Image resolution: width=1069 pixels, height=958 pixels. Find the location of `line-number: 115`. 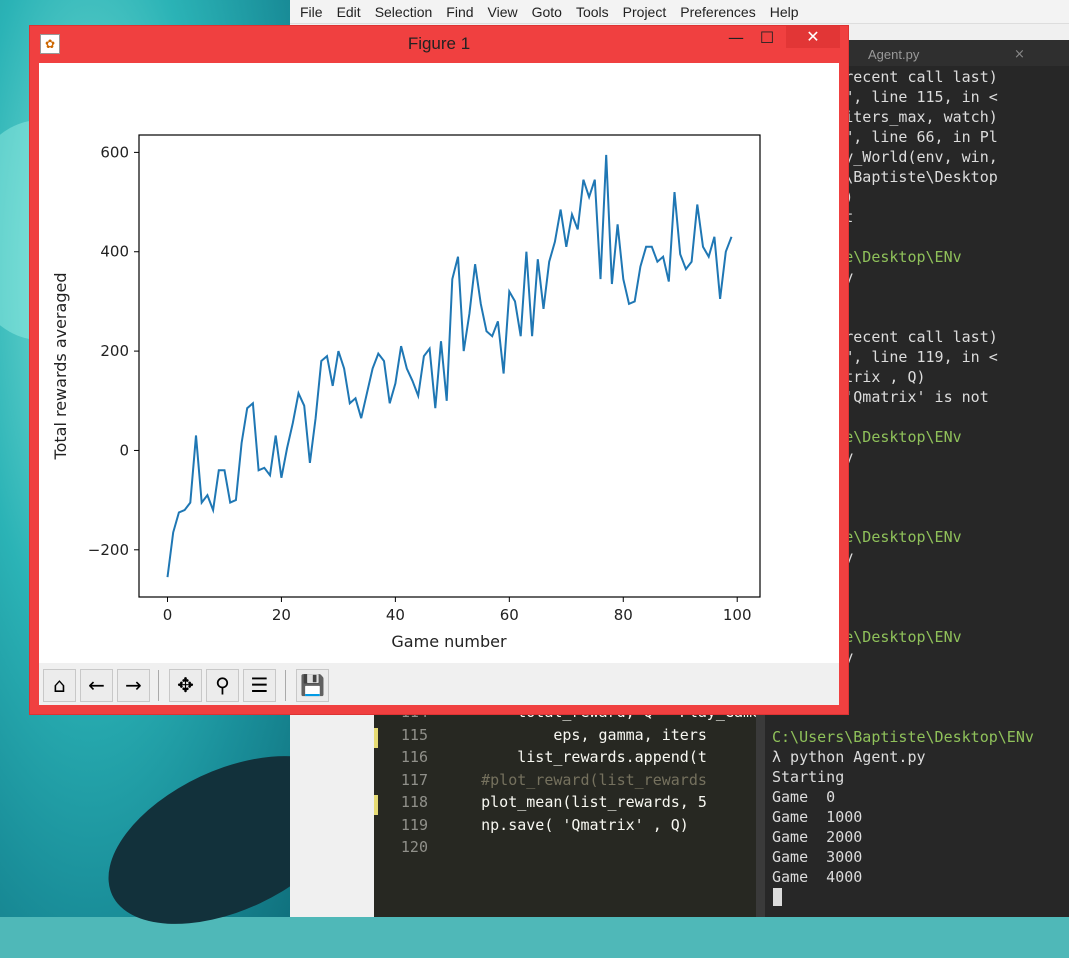

line-number: 115 is located at coordinates (414, 734).